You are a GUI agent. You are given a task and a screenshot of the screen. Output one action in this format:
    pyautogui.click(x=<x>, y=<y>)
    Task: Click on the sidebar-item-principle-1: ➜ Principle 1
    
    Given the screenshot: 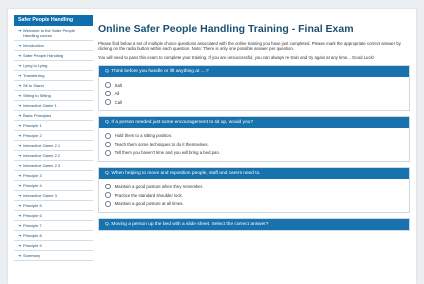 What is the action you would take?
    pyautogui.click(x=53, y=126)
    